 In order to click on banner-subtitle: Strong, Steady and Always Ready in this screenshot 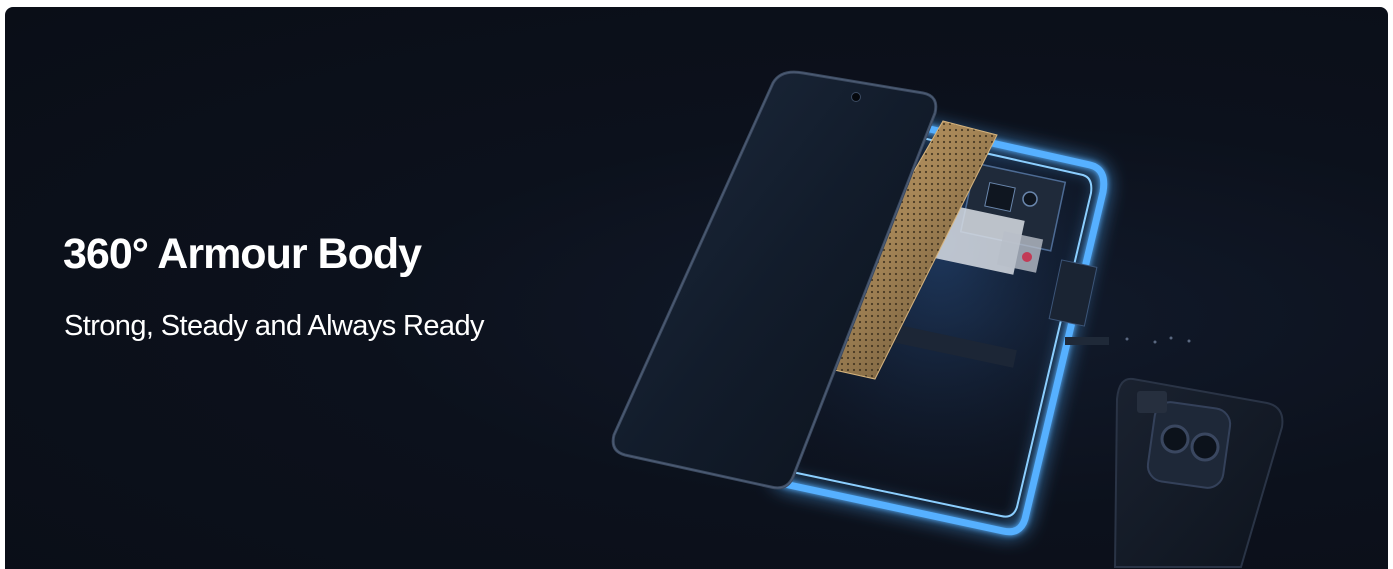, I will do `click(274, 326)`.